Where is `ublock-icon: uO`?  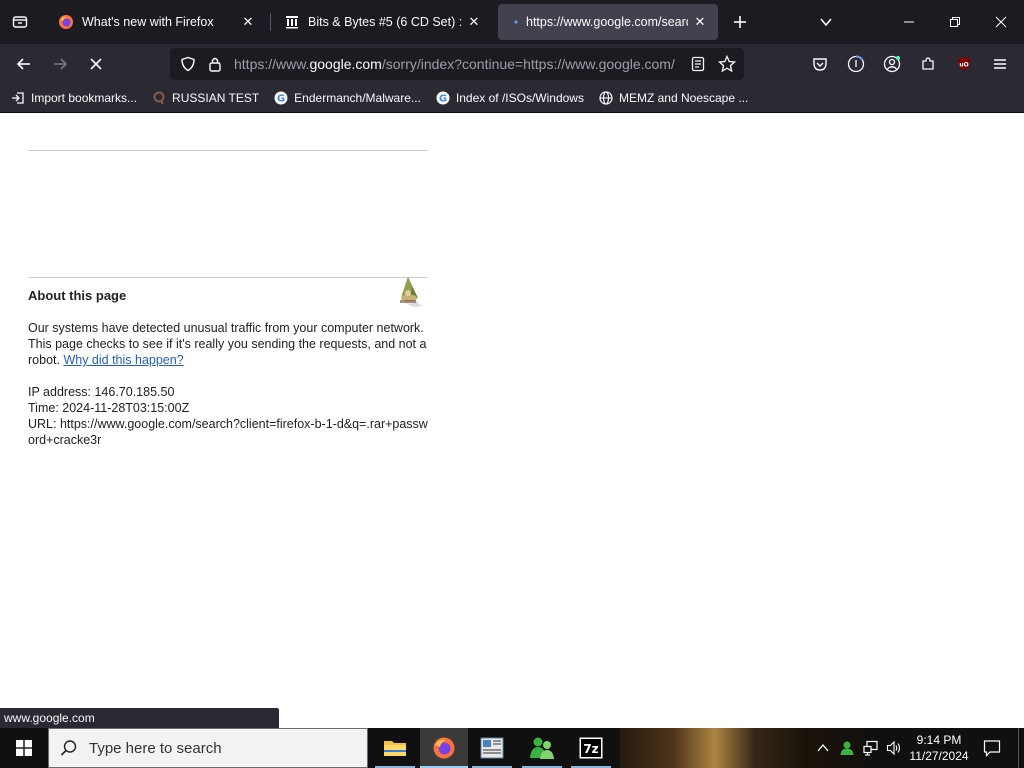 ublock-icon: uO is located at coordinates (964, 64).